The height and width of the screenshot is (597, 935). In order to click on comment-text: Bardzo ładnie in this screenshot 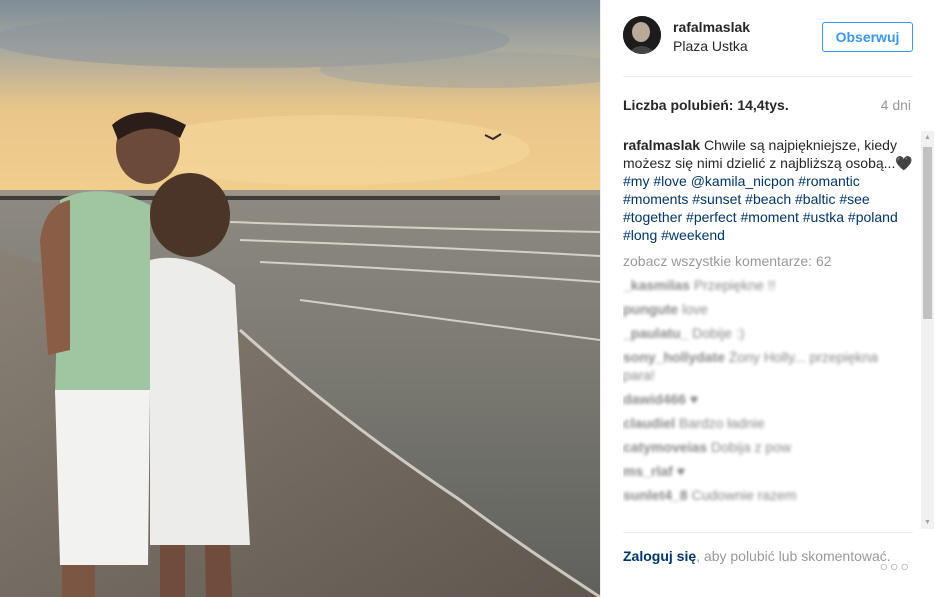, I will do `click(722, 423)`.